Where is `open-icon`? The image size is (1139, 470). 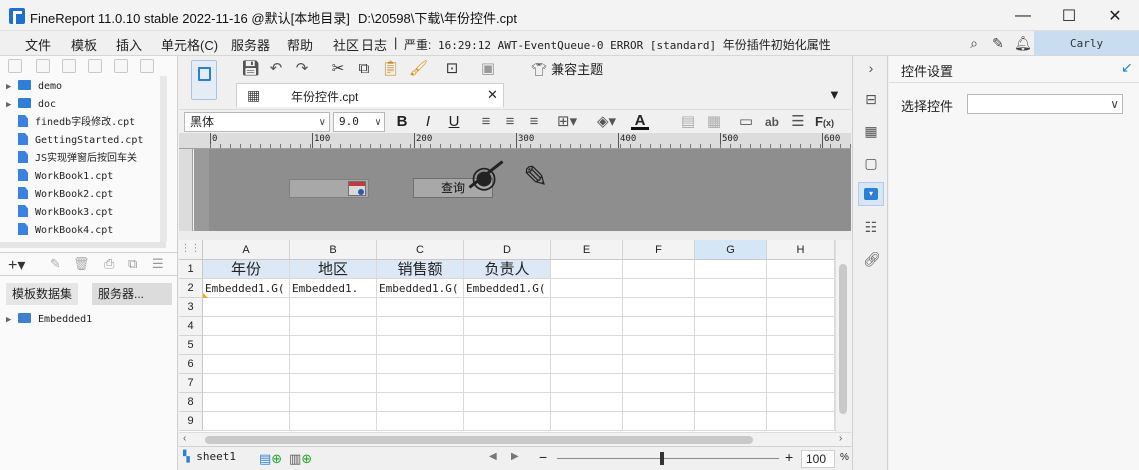 open-icon is located at coordinates (69, 66).